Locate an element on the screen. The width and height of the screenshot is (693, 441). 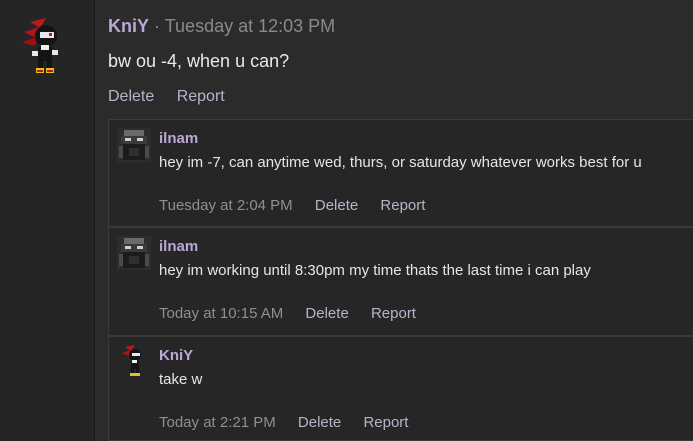
reply-meta: Today at 2:21 PM Delete Report is located at coordinates (292, 423).